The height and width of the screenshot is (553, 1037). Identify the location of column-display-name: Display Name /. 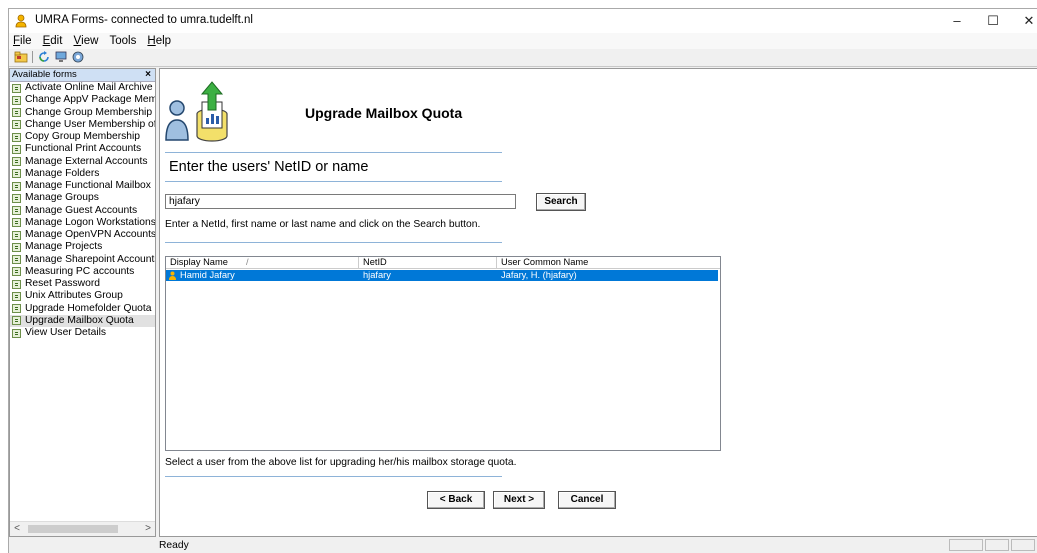
(262, 262).